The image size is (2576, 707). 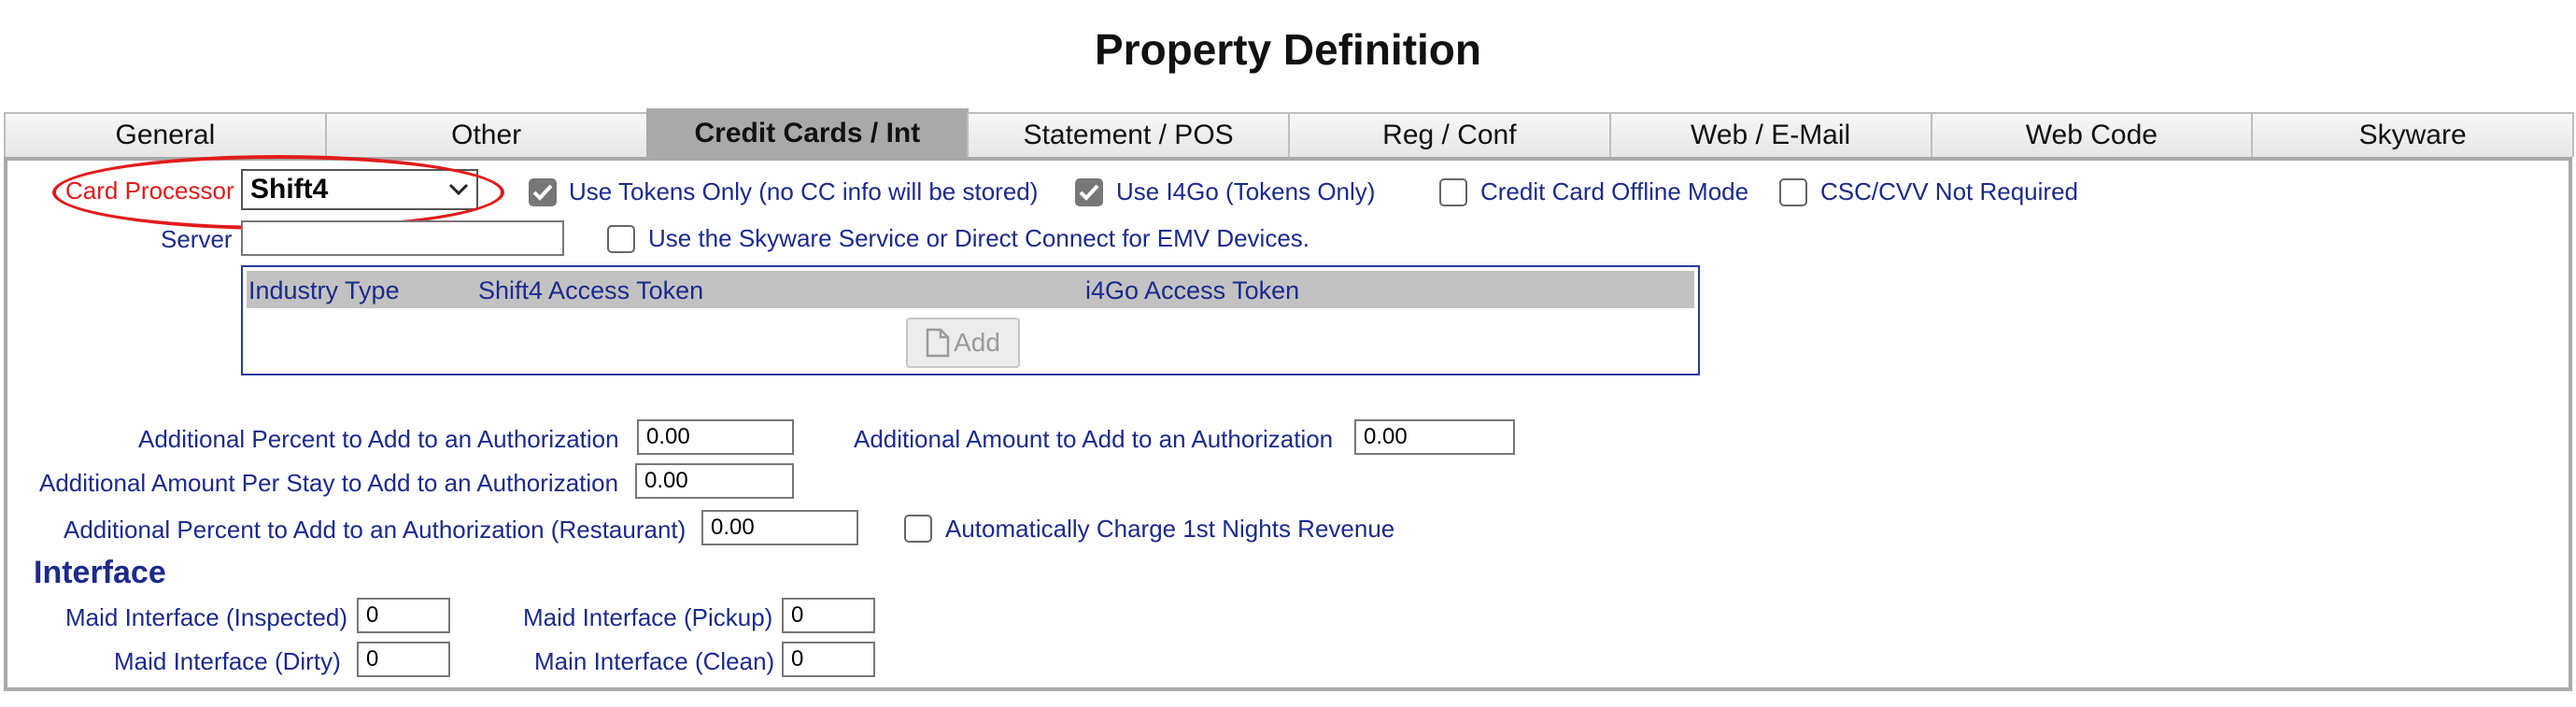 What do you see at coordinates (100, 572) in the screenshot?
I see `interface-section-title: Interface` at bounding box center [100, 572].